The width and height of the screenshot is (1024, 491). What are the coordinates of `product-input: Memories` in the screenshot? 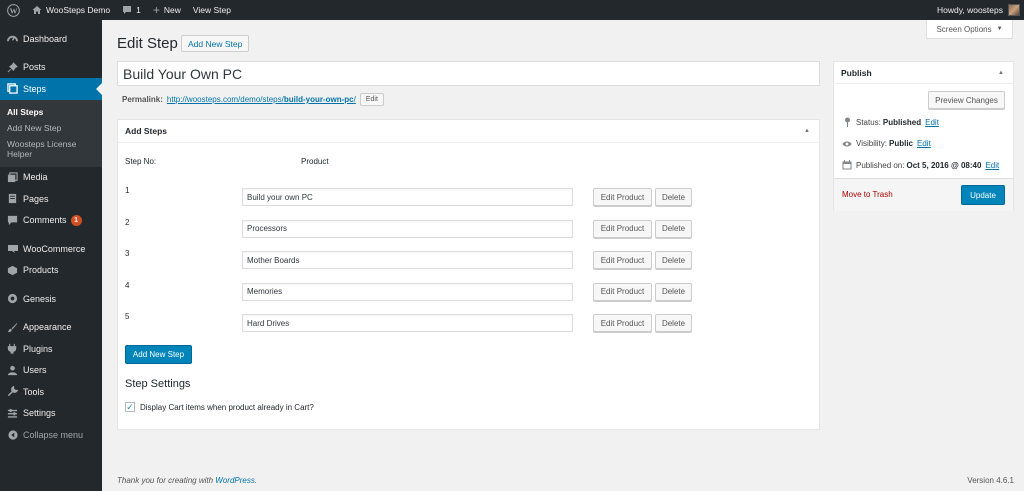 It's located at (407, 291).